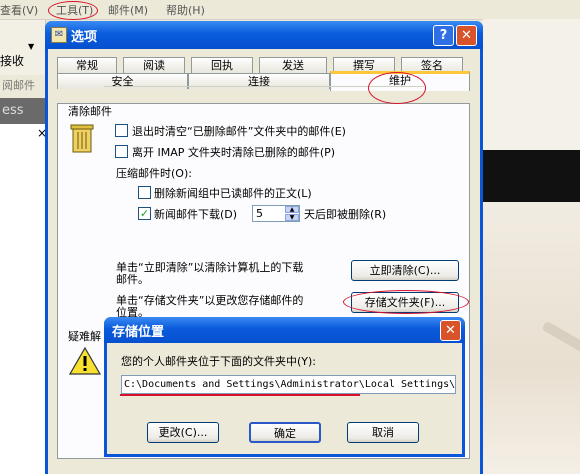  I want to click on section-title: 清除邮件, so click(90, 111).